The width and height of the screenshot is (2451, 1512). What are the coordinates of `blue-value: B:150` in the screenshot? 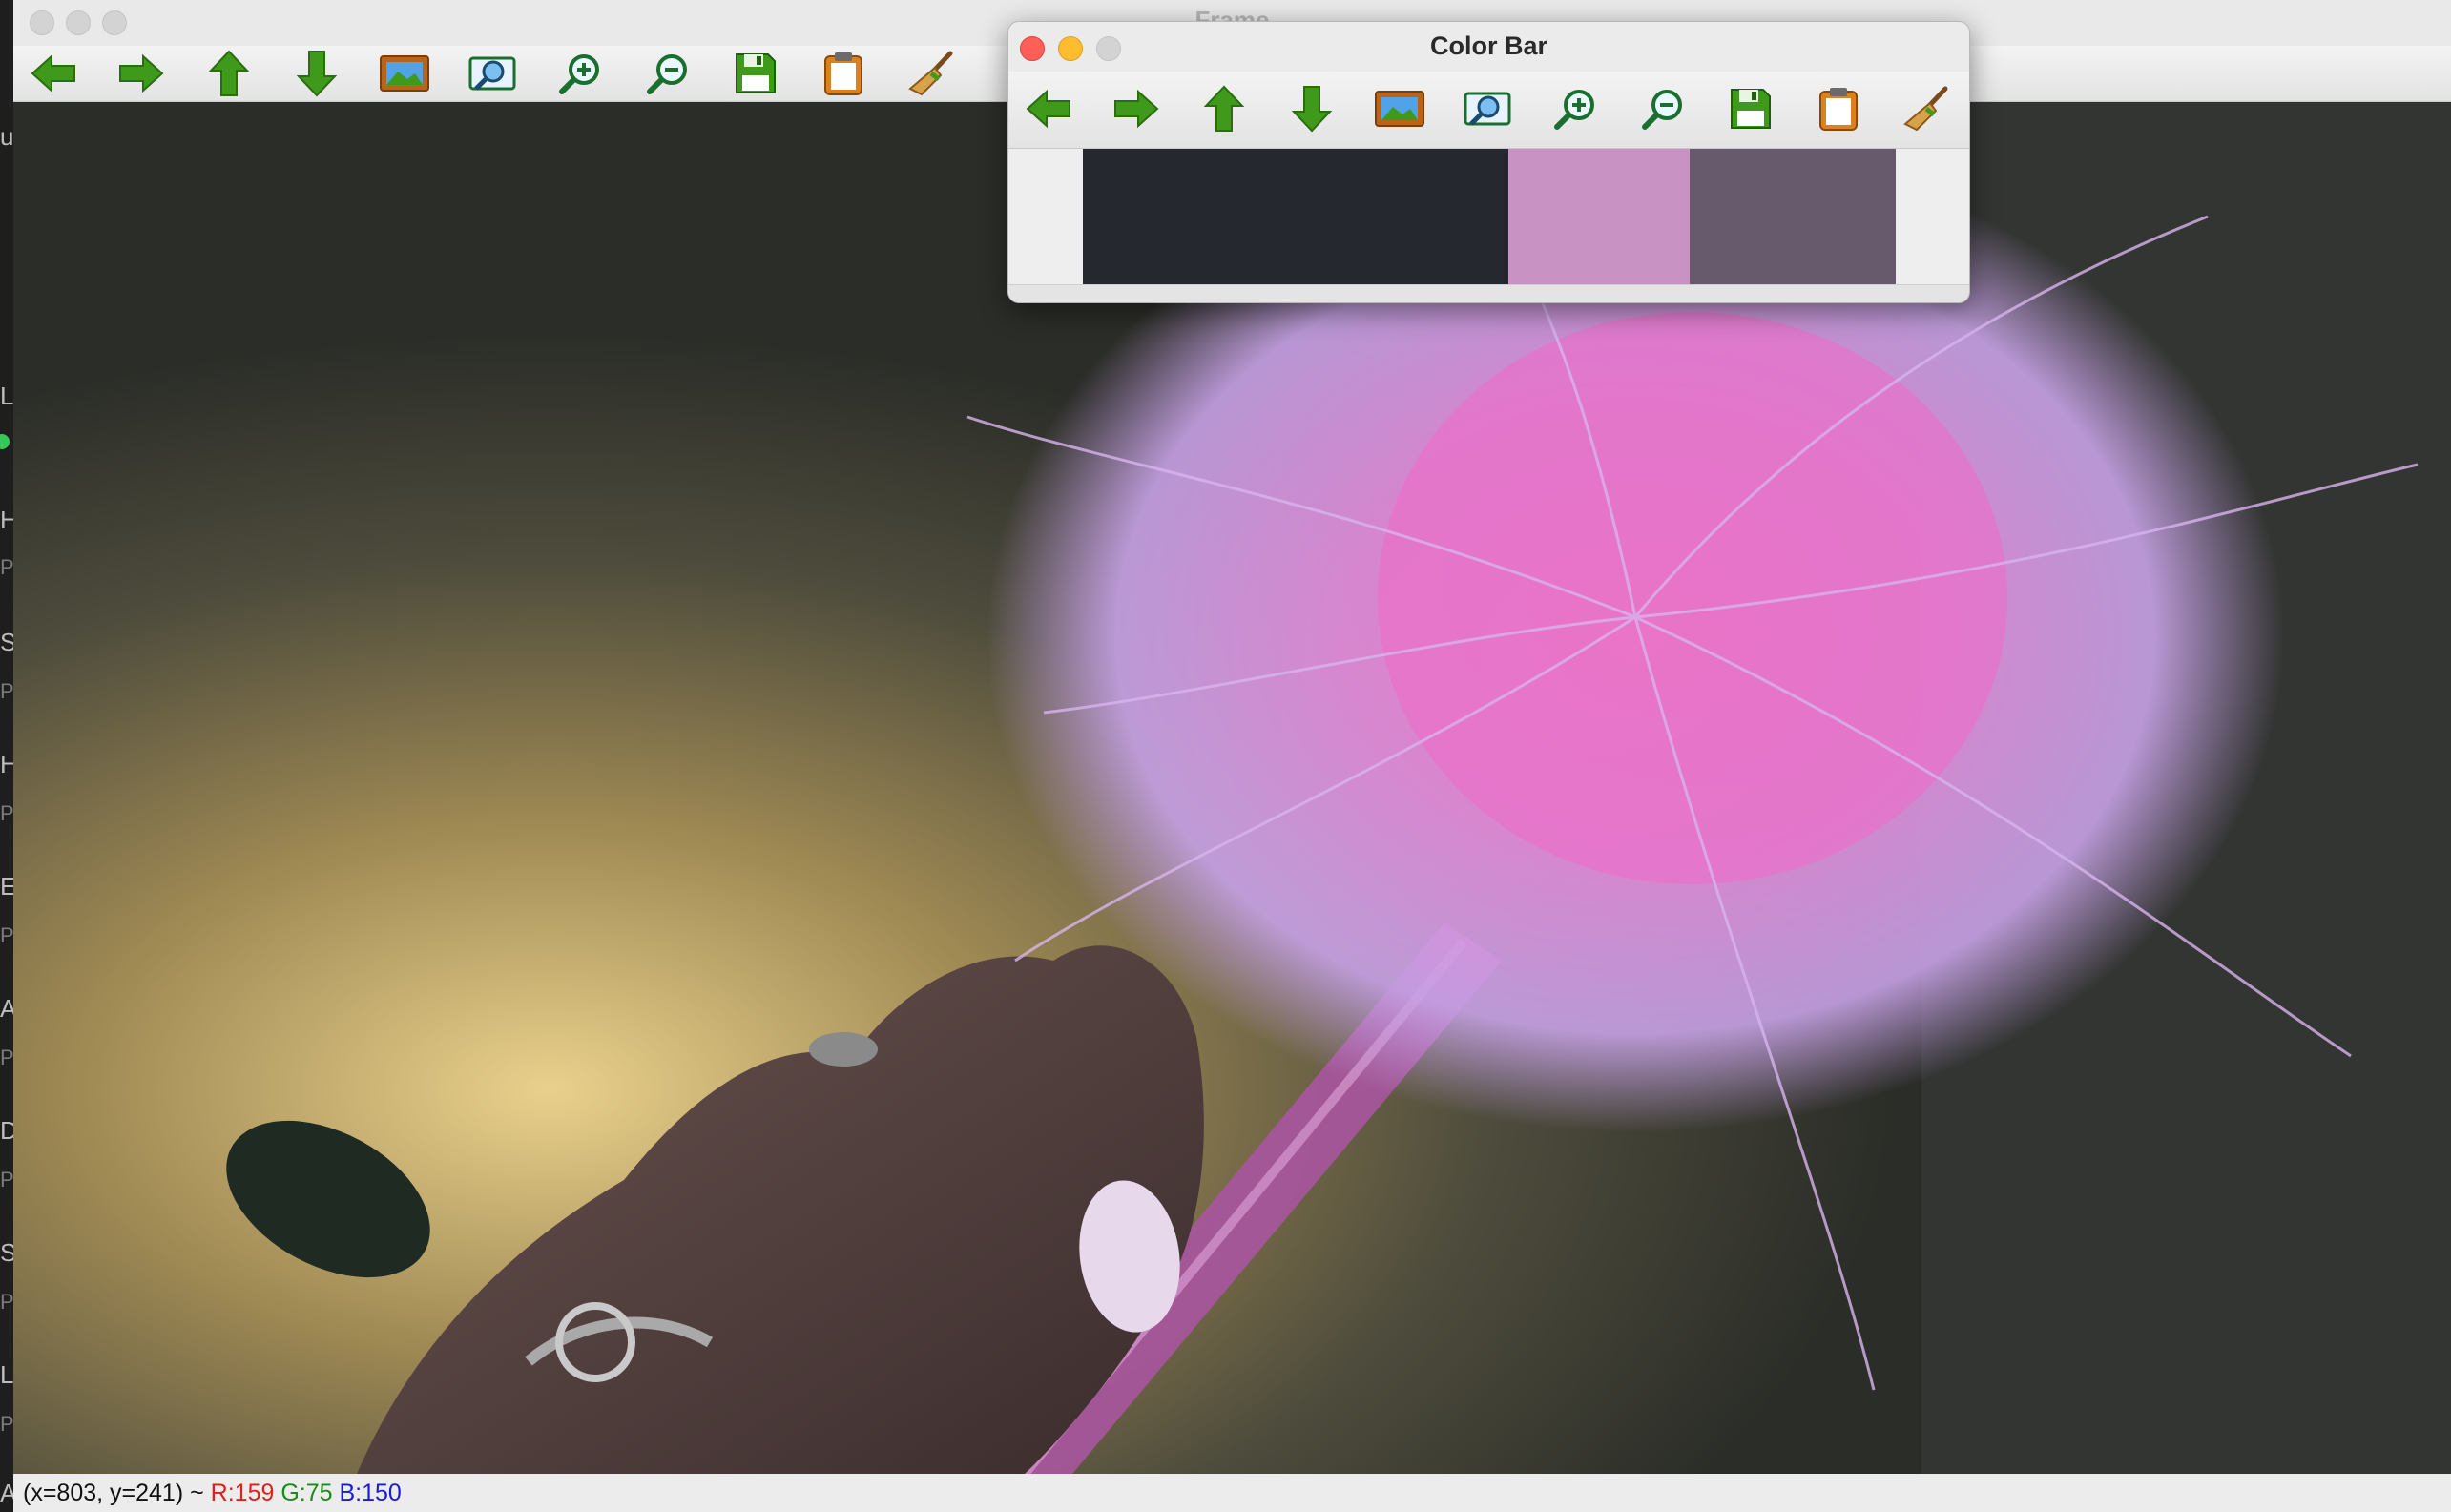 It's located at (370, 1493).